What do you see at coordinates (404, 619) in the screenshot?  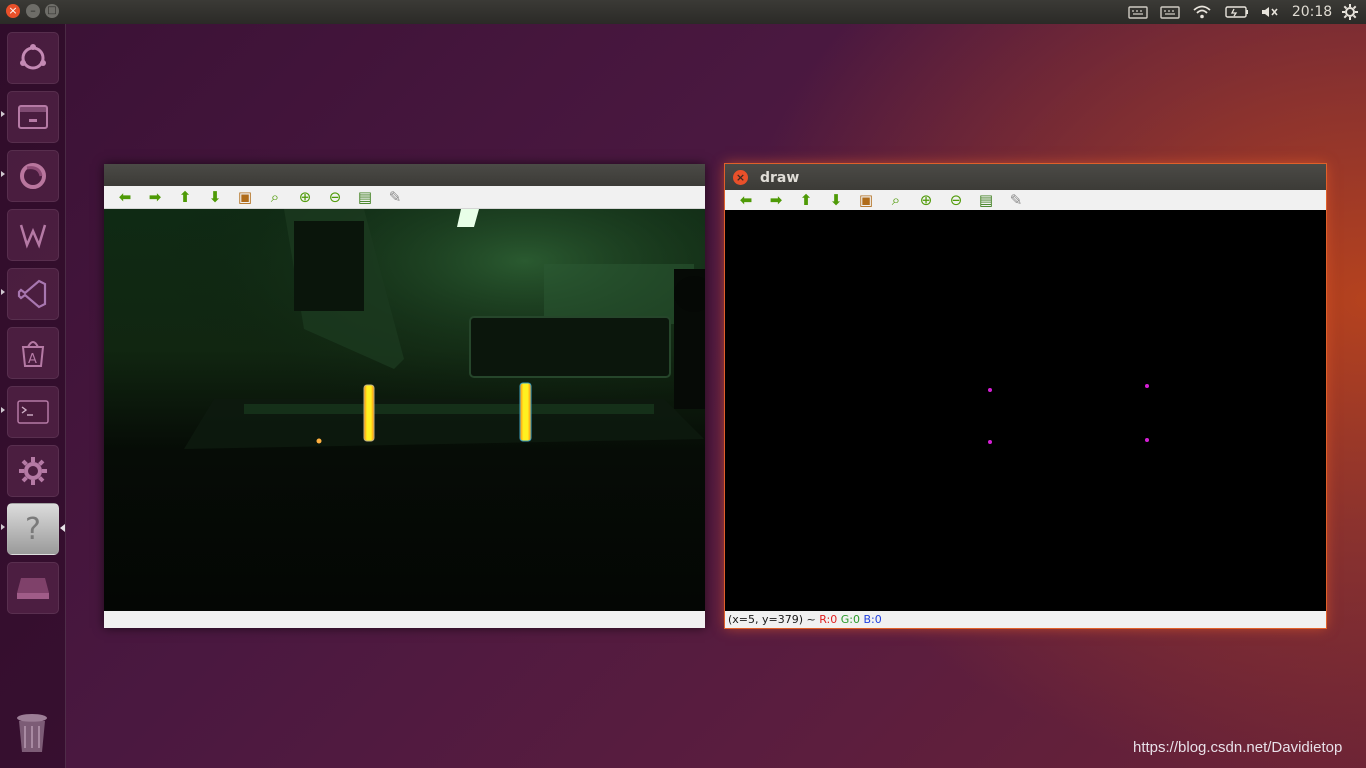 I see `camera-statusbar` at bounding box center [404, 619].